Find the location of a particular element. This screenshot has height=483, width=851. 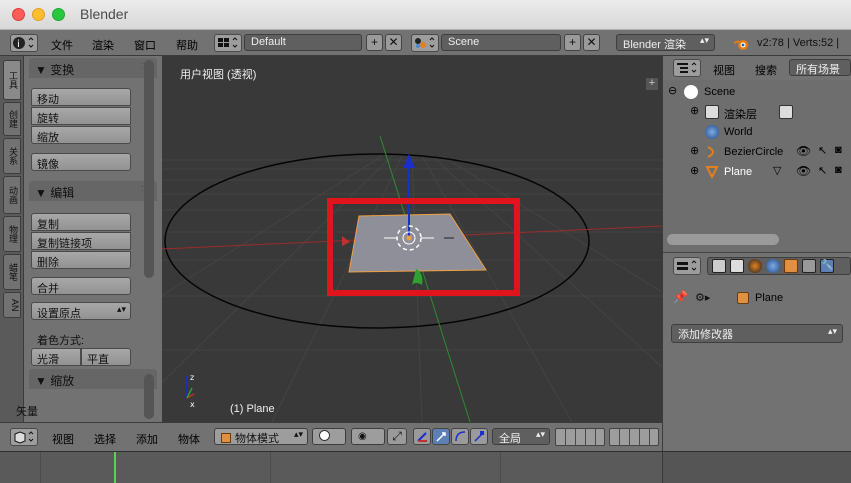

remove-screen-icon: ✕ is located at coordinates (393, 42).